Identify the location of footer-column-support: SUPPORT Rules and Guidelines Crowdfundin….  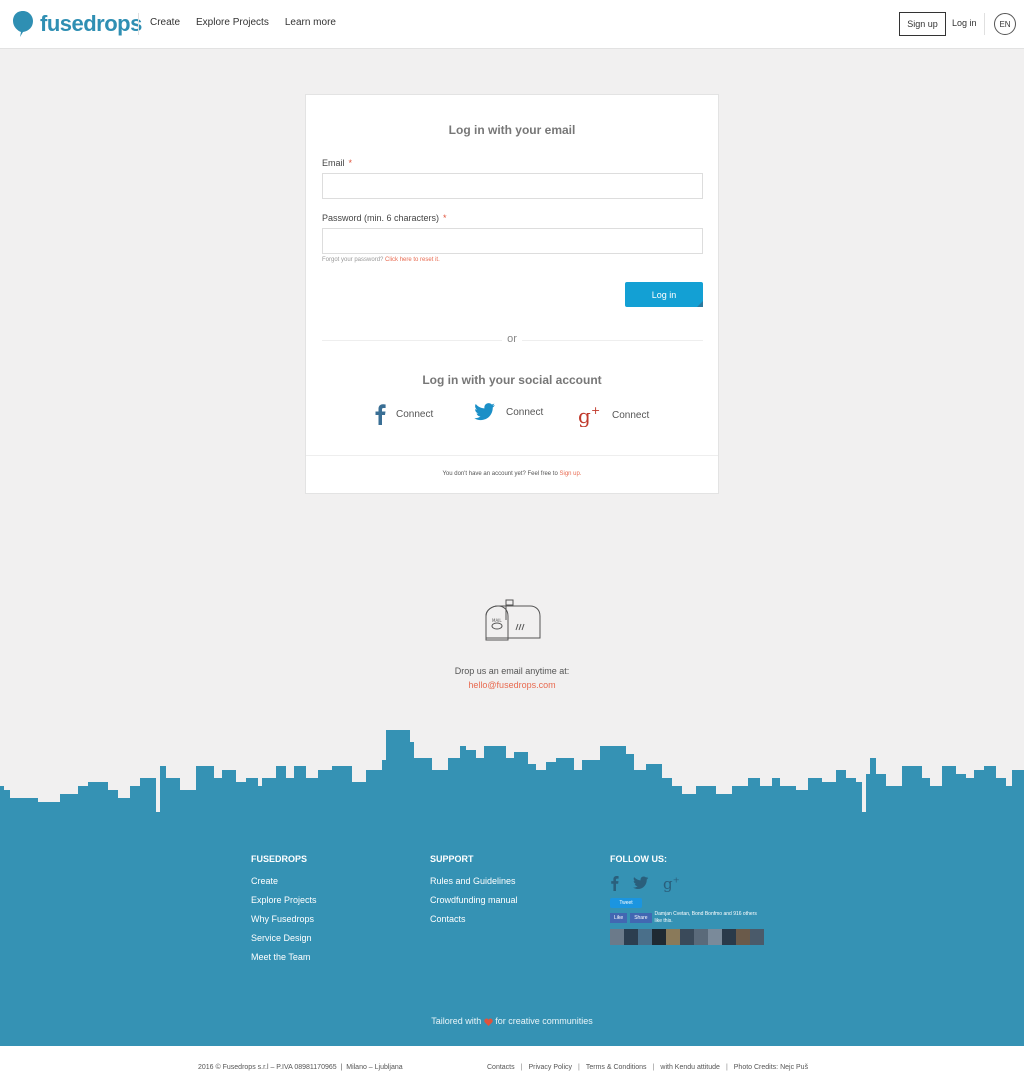
(474, 893).